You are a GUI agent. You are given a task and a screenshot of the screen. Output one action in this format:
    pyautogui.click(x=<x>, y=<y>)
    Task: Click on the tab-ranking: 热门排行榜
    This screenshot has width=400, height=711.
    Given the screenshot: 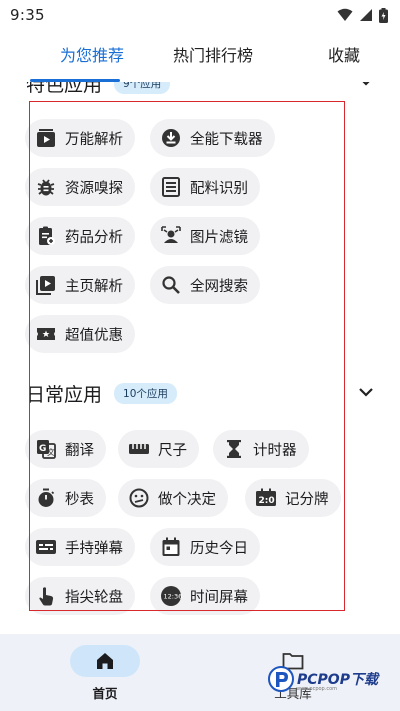 What is the action you would take?
    pyautogui.click(x=213, y=58)
    